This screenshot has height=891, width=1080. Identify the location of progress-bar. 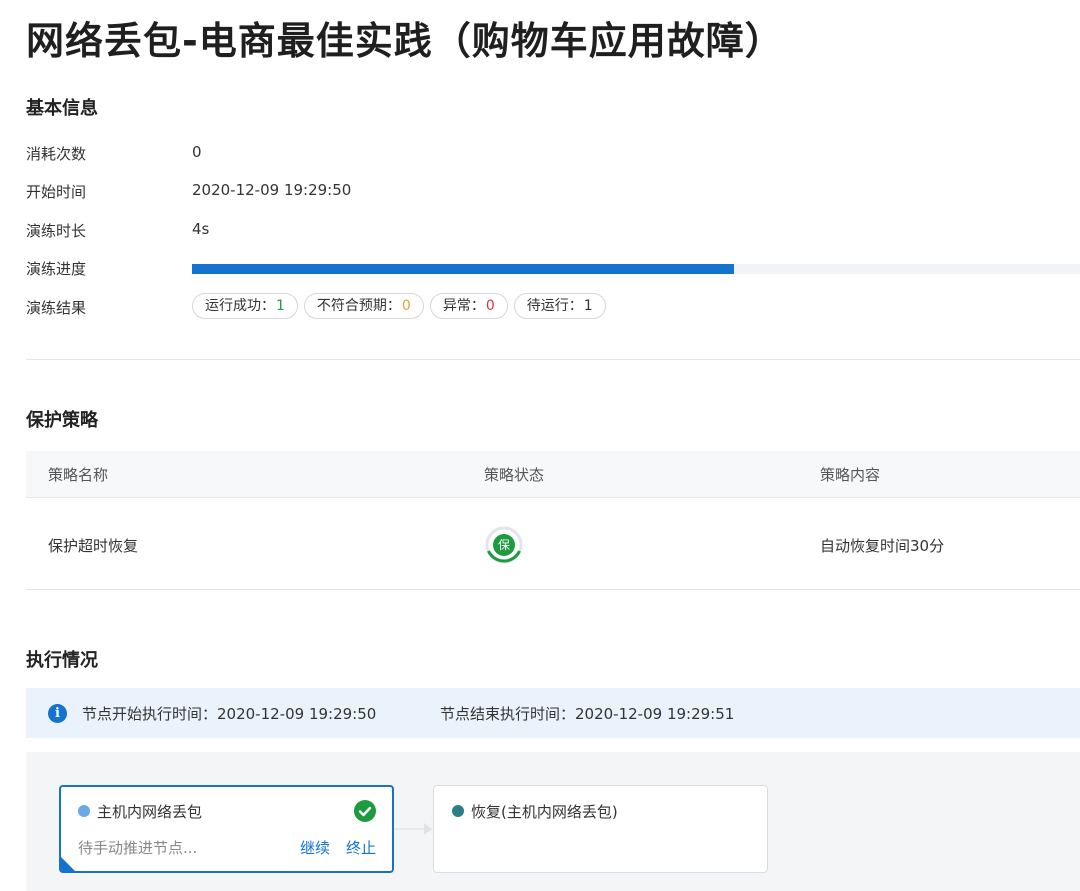
(636, 269).